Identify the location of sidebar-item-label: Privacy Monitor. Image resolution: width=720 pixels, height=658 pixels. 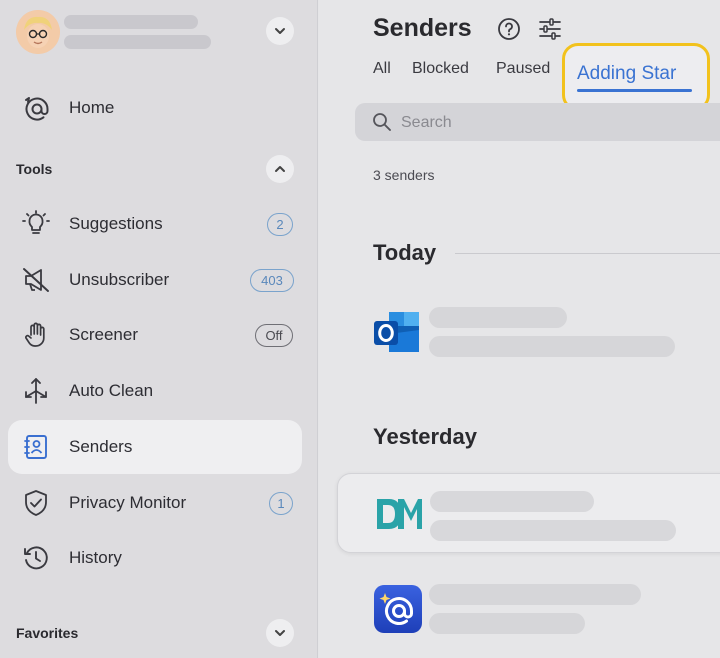
(128, 502).